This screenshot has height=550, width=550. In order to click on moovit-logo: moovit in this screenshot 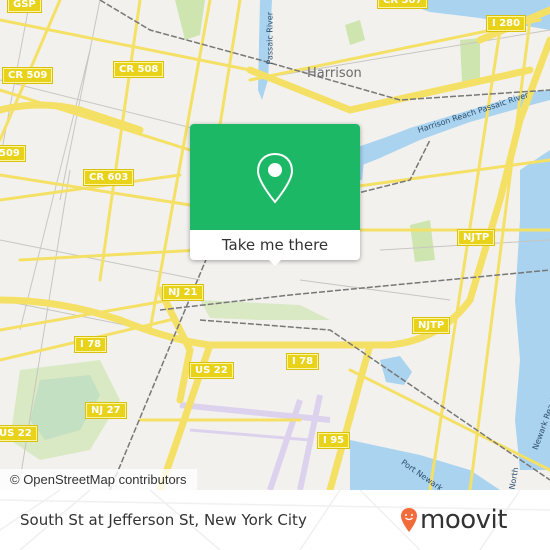, I will do `click(453, 520)`.